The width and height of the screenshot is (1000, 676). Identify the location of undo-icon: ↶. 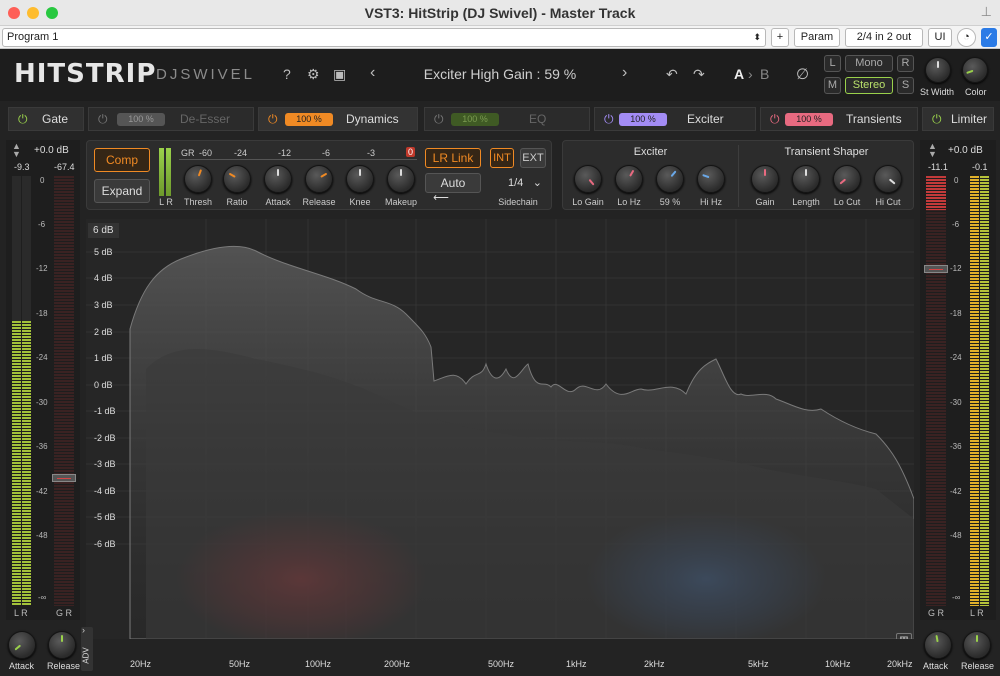
(672, 74).